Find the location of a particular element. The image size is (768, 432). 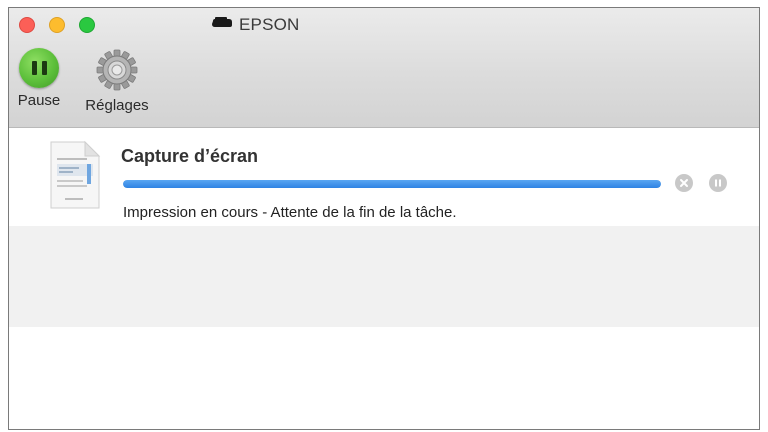

close-icon is located at coordinates (684, 183).